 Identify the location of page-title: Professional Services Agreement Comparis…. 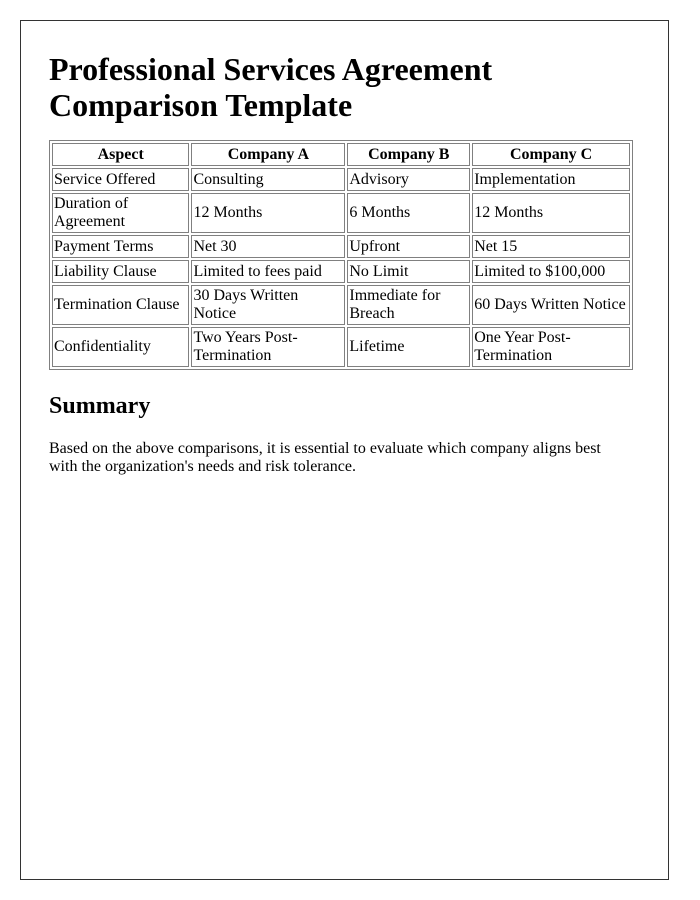
(271, 87).